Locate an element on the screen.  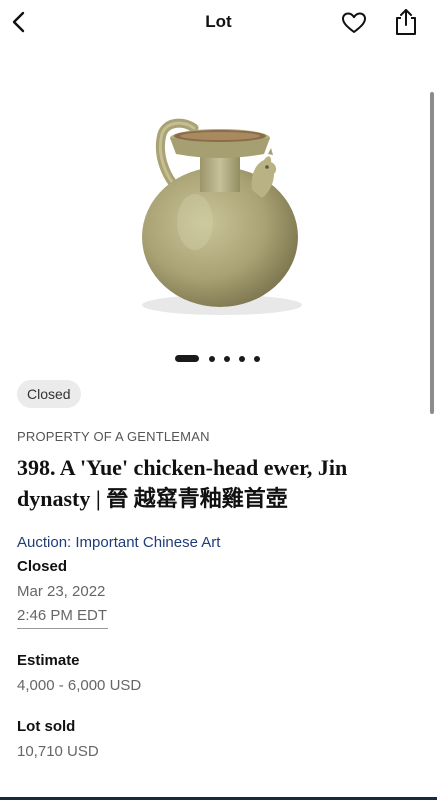
heart-icon is located at coordinates (354, 22).